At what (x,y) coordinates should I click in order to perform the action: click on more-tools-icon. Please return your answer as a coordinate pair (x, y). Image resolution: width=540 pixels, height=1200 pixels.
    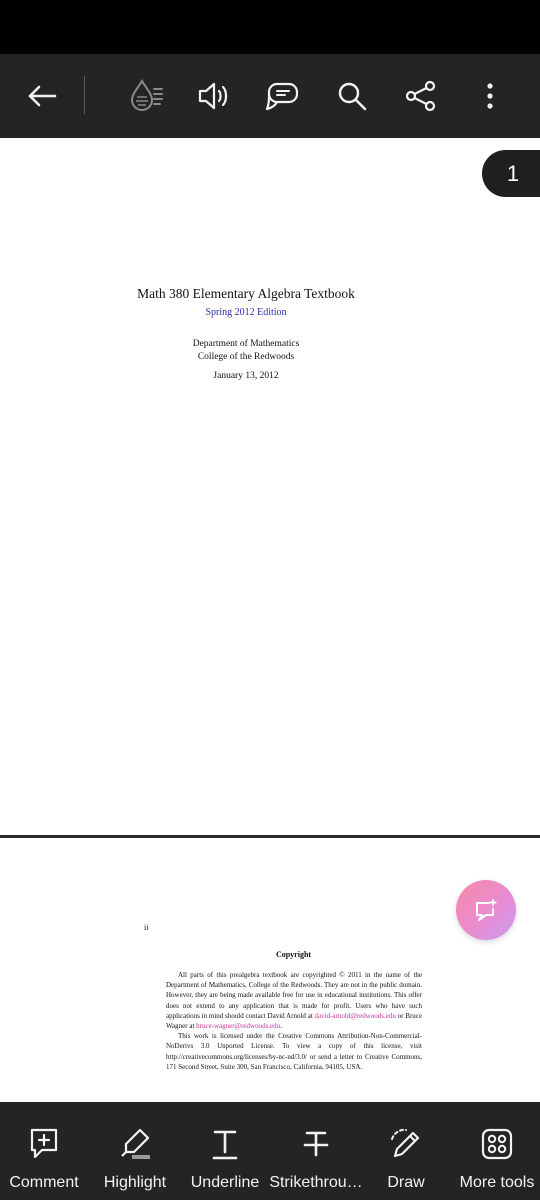
    Looking at the image, I should click on (497, 1144).